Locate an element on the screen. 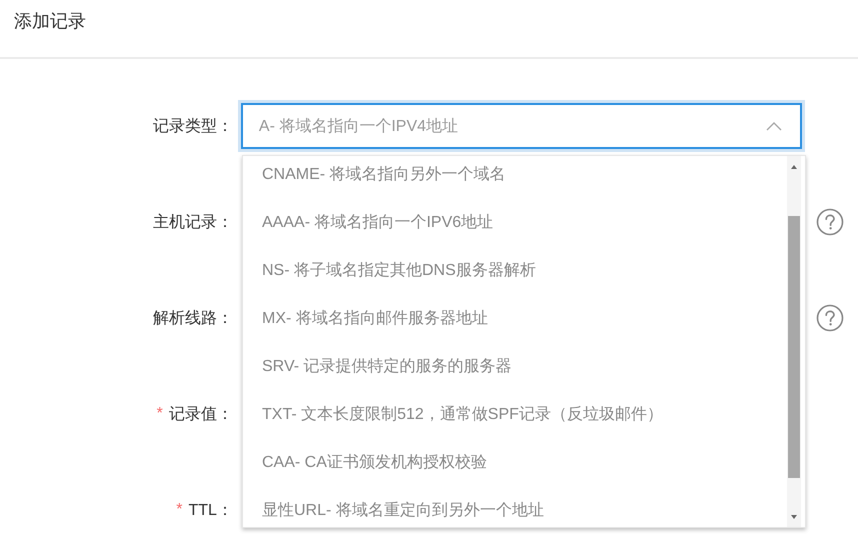 The image size is (858, 550). field-label: 记录值： is located at coordinates (200, 414).